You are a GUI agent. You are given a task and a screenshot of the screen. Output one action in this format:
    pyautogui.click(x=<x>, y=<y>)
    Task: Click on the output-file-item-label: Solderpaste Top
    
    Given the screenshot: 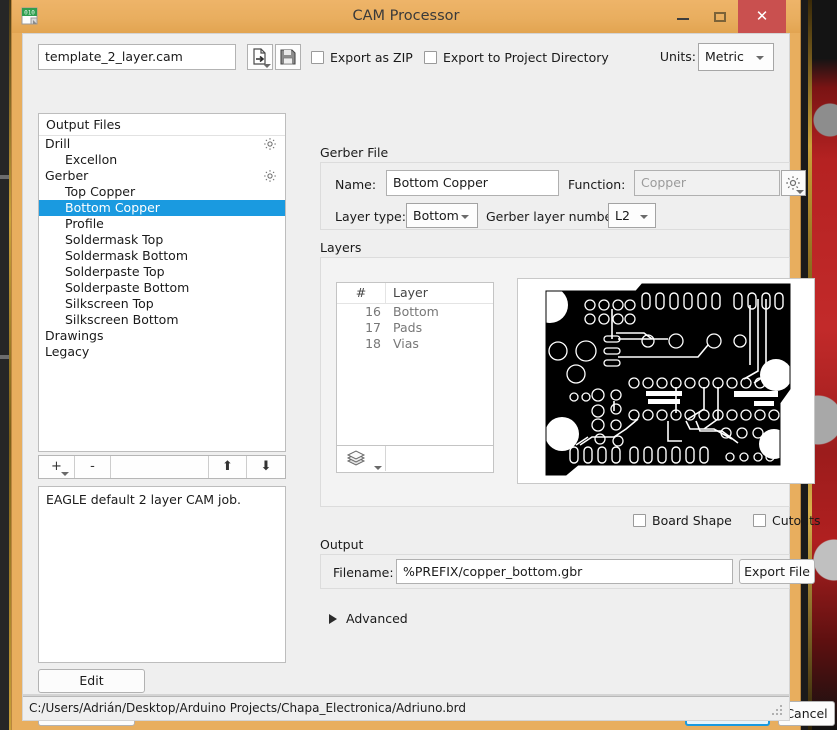 What is the action you would take?
    pyautogui.click(x=115, y=271)
    